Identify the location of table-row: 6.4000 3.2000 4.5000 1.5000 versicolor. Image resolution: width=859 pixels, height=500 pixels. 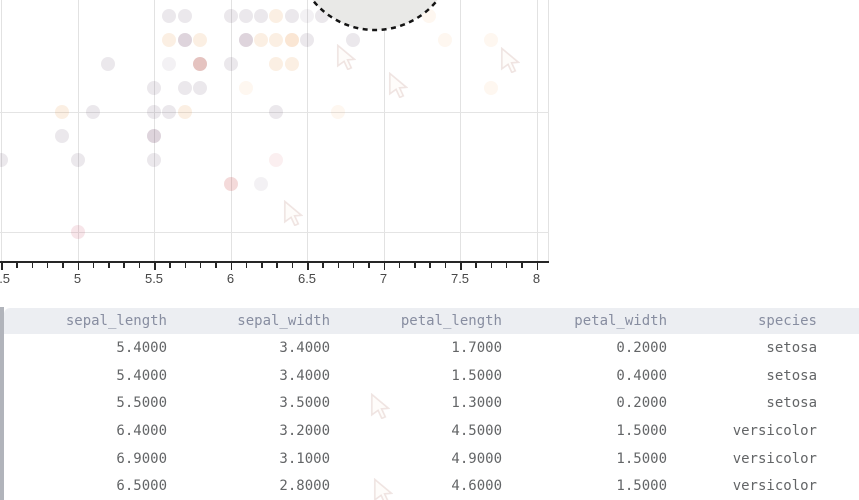
(431, 432).